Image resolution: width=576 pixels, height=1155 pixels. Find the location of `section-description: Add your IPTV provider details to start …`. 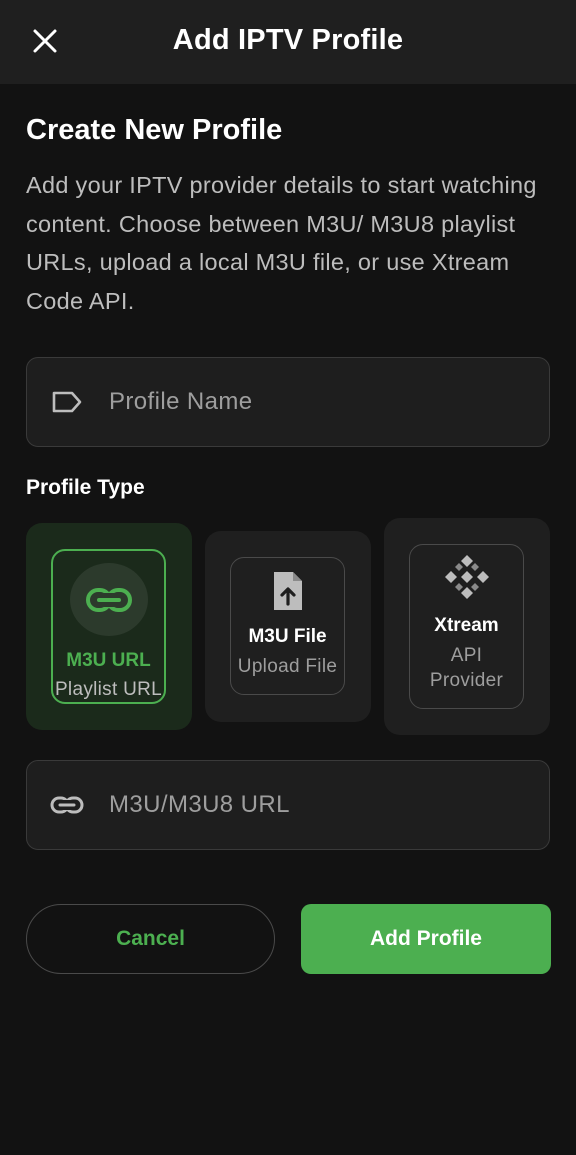

section-description: Add your IPTV provider details to start … is located at coordinates (281, 243).